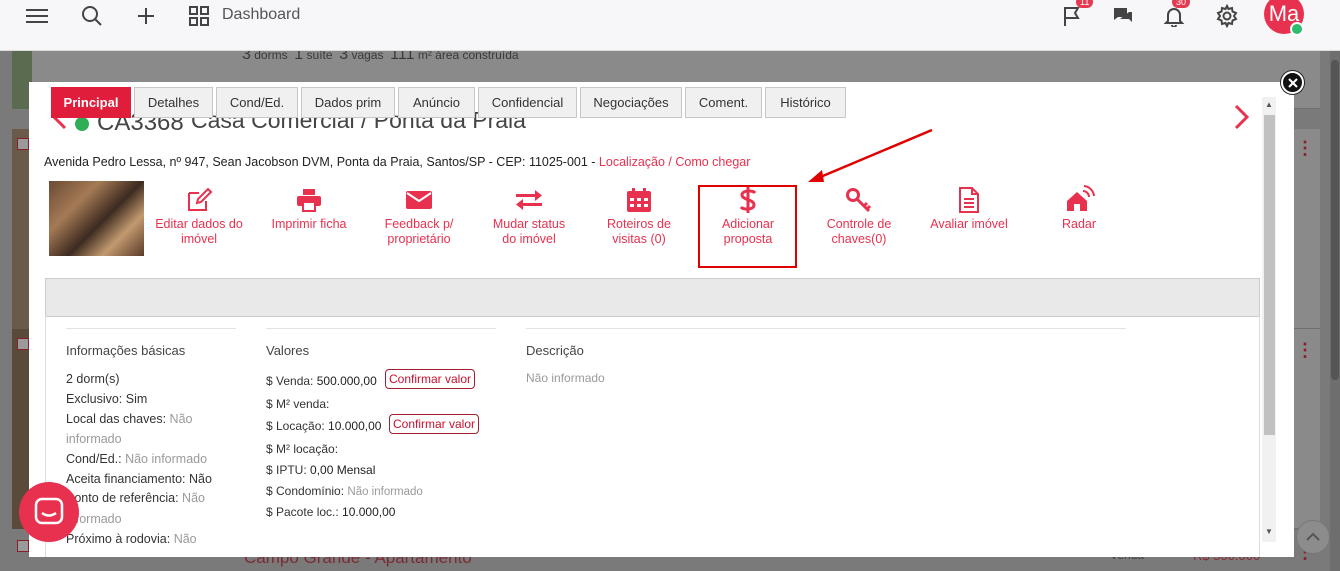 This screenshot has height=571, width=1340. What do you see at coordinates (139, 479) in the screenshot?
I see `info-financiamento: Aceita financiamento: Não` at bounding box center [139, 479].